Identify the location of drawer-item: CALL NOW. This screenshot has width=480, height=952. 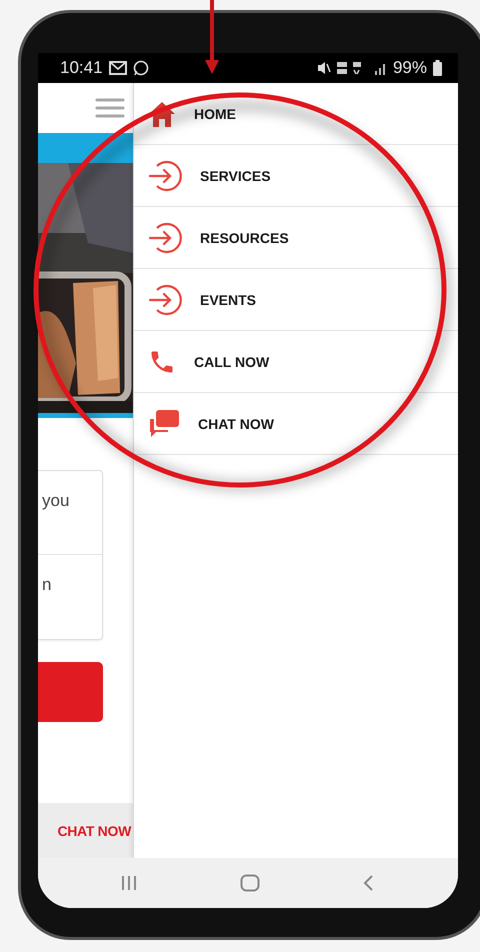
(296, 362).